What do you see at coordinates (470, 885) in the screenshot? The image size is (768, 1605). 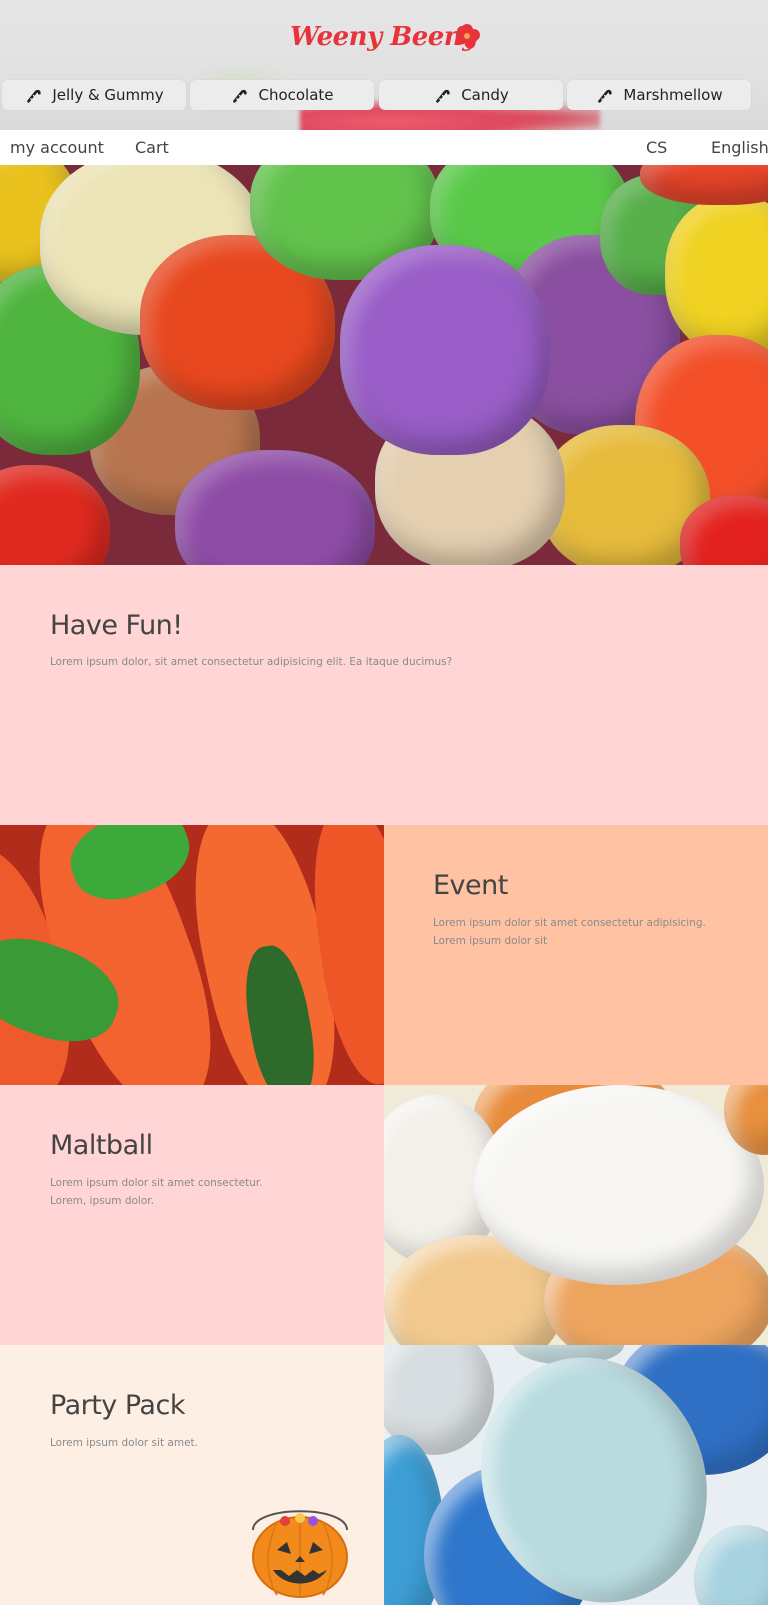 I see `section-title: Event` at bounding box center [470, 885].